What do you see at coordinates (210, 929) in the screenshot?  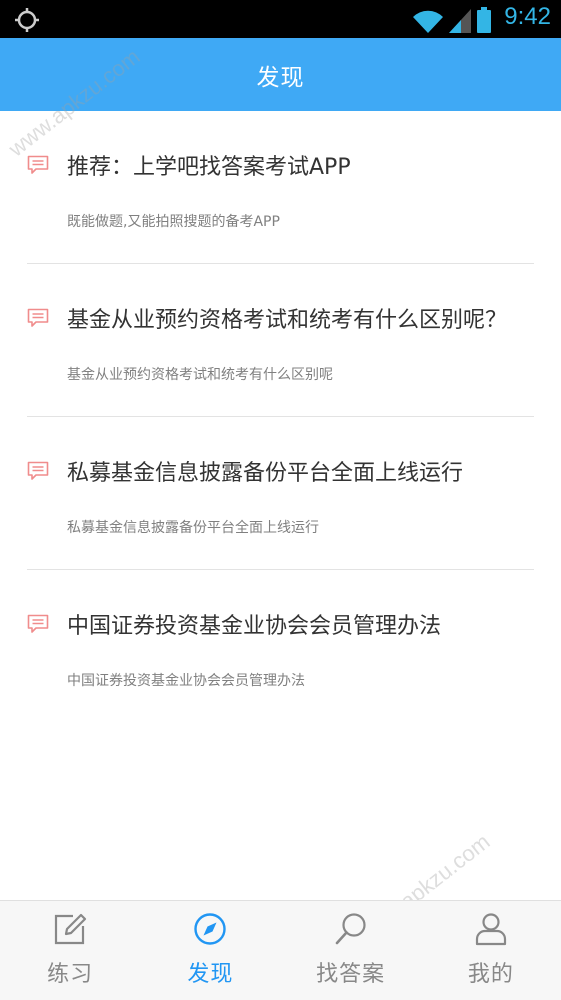 I see `compass-icon` at bounding box center [210, 929].